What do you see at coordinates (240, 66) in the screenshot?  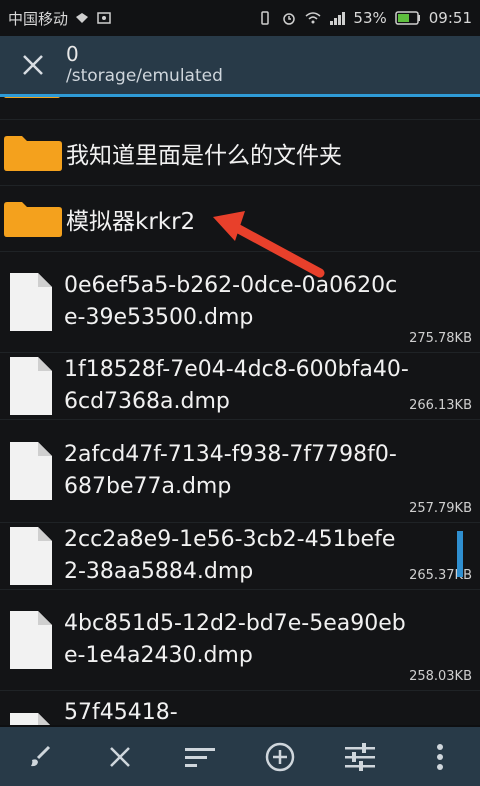 I see `action-bar: 0 /storage/emulated` at bounding box center [240, 66].